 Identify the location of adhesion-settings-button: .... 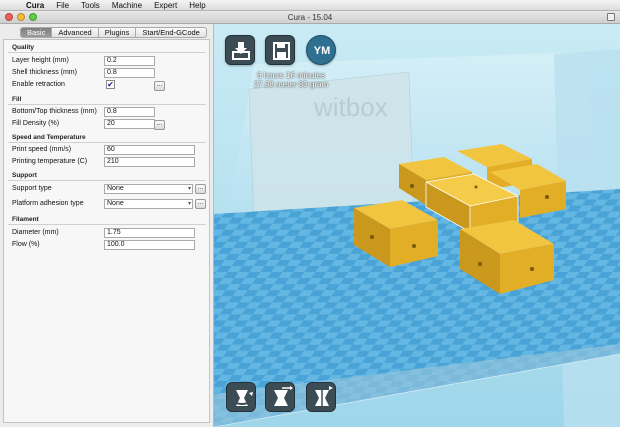
(200, 204).